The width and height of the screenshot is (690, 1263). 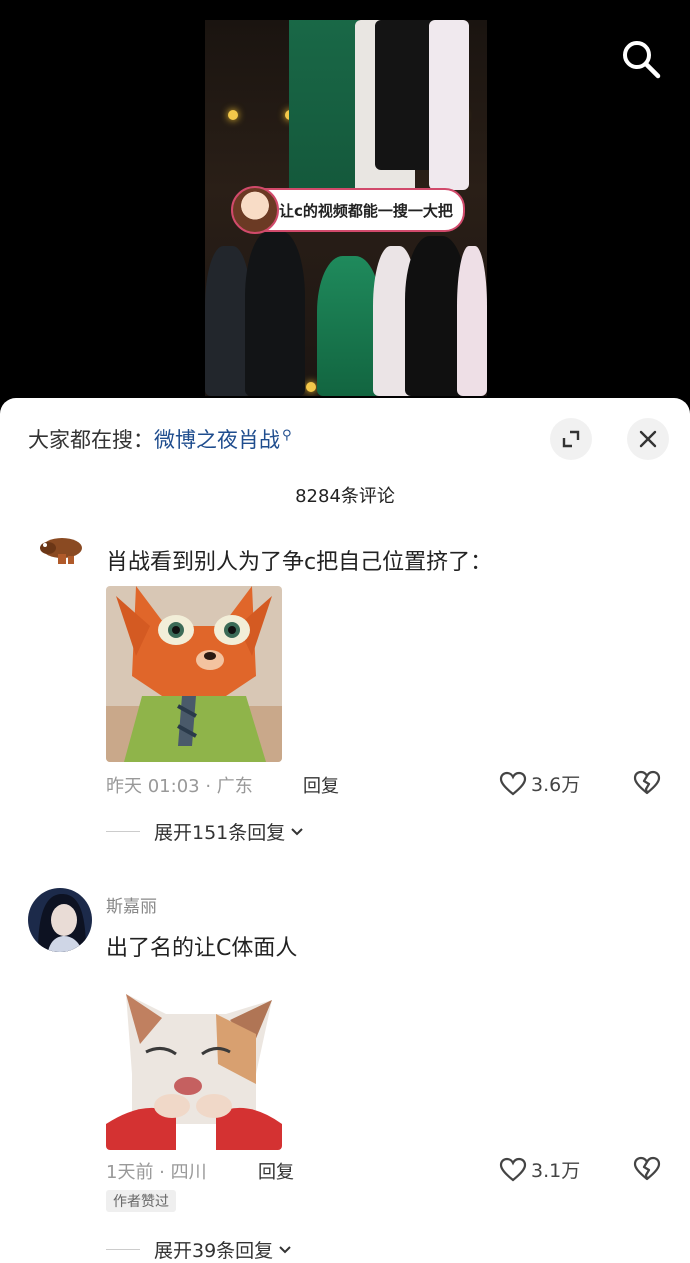 What do you see at coordinates (275, 313) in the screenshot?
I see `figure-black-suit` at bounding box center [275, 313].